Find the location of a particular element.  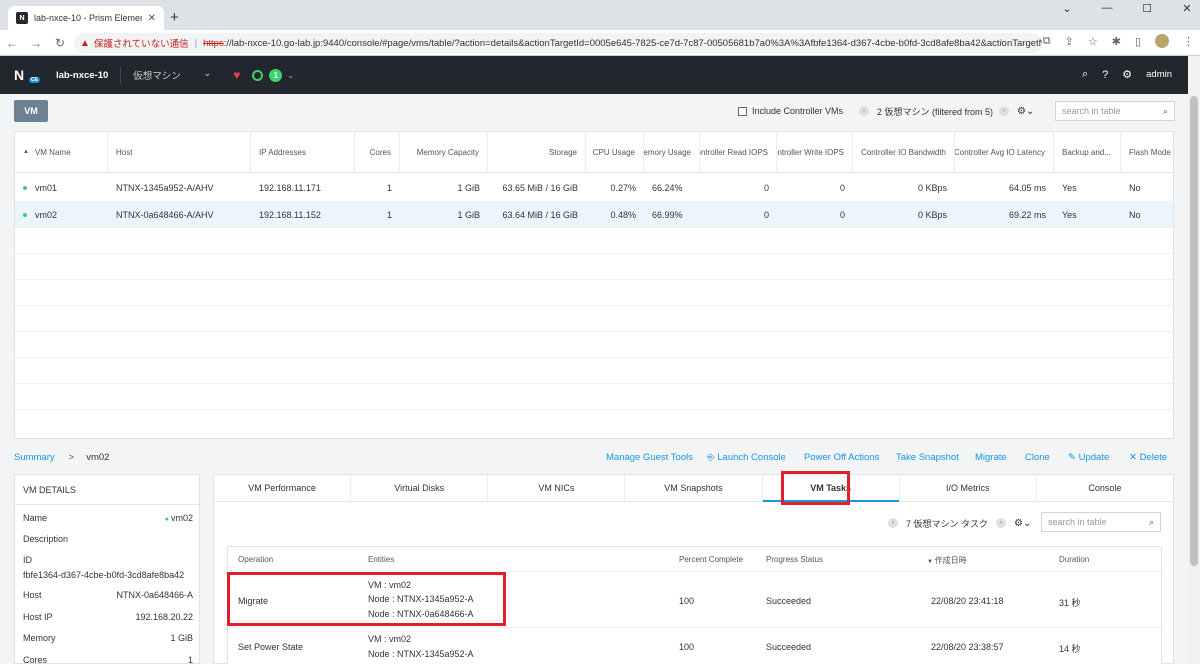

profile-avatar is located at coordinates (1162, 41).